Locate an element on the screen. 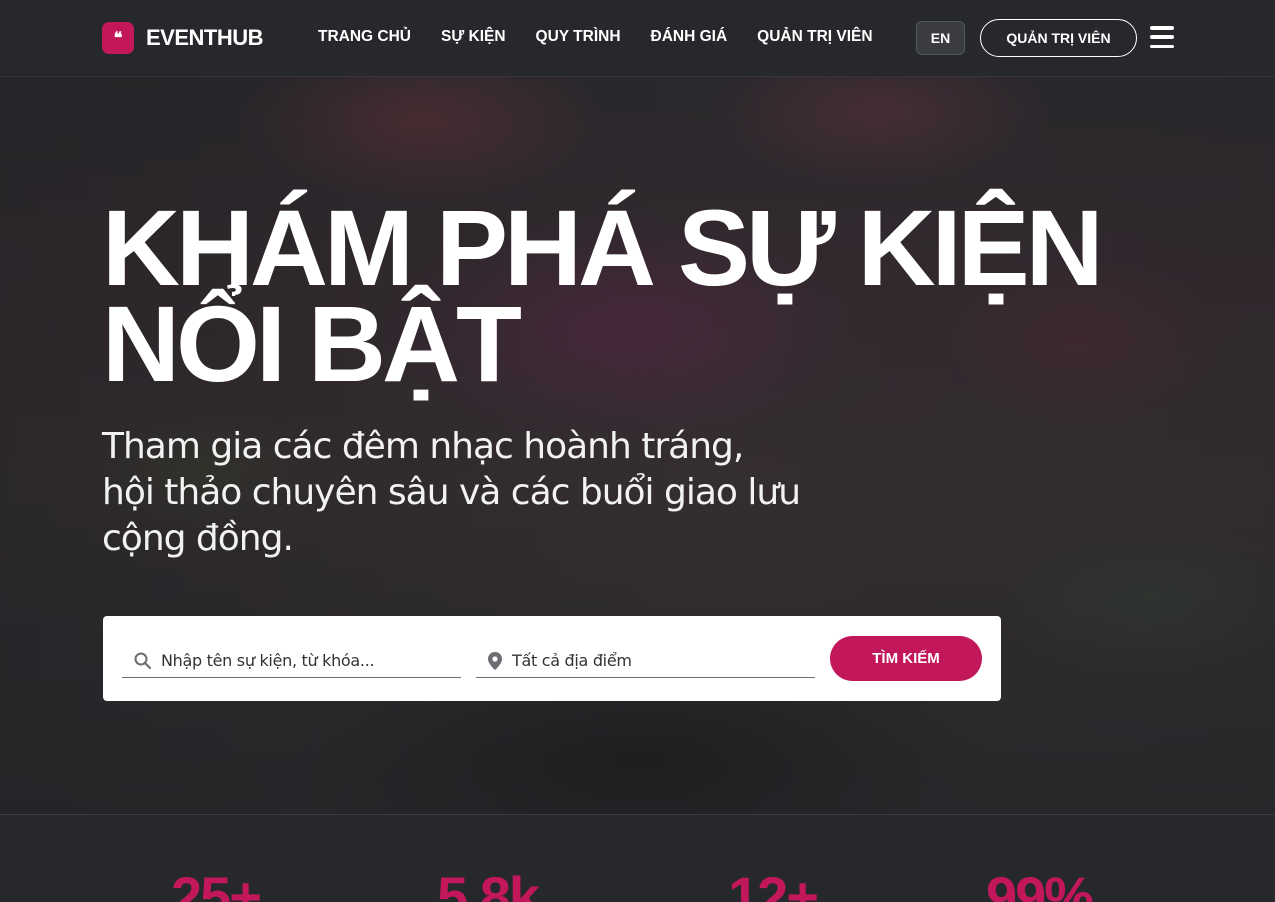 This screenshot has height=902, width=1275. stat-value: 25+ is located at coordinates (216, 883).